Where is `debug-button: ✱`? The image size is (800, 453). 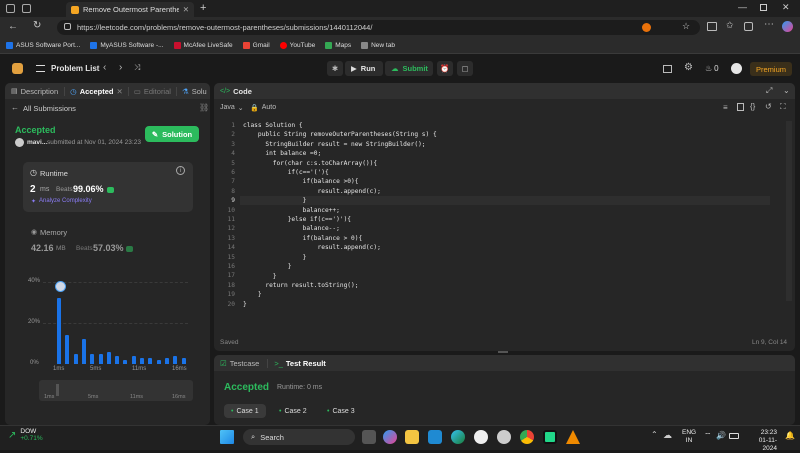
debug-button: ✱ is located at coordinates (335, 68).